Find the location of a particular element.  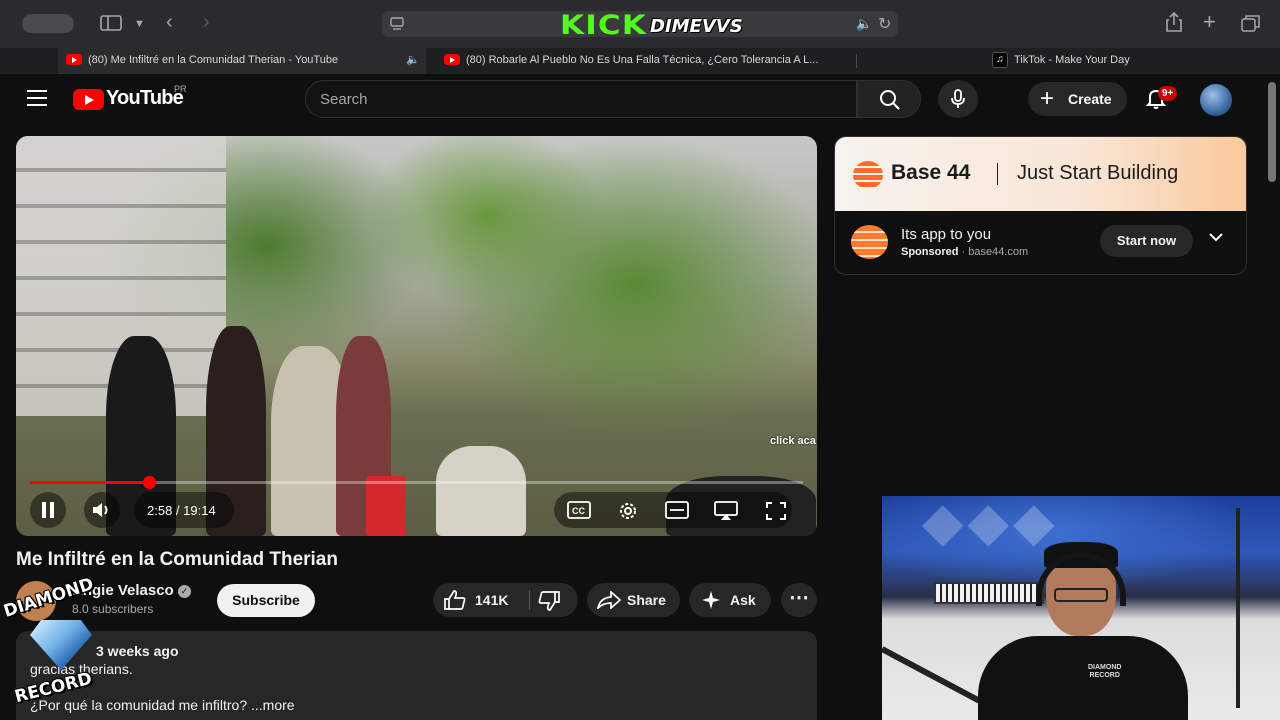

like-count: 141K is located at coordinates (492, 600).